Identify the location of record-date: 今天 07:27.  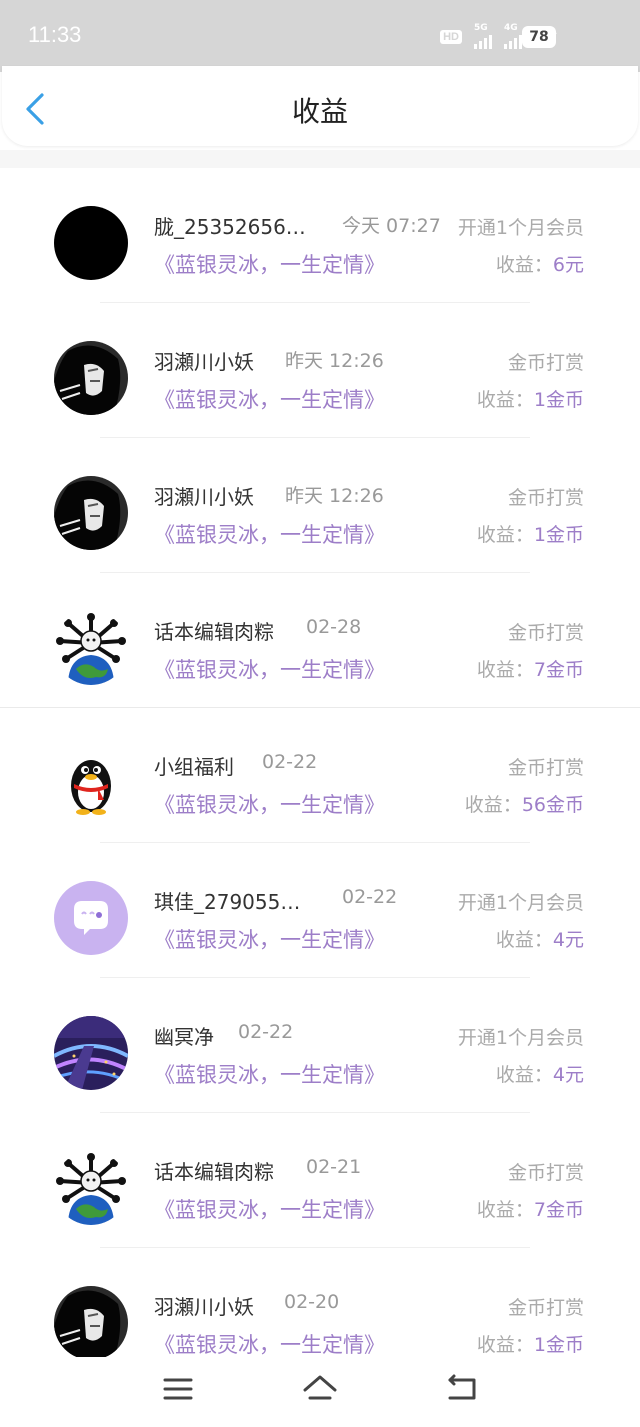
(391, 226).